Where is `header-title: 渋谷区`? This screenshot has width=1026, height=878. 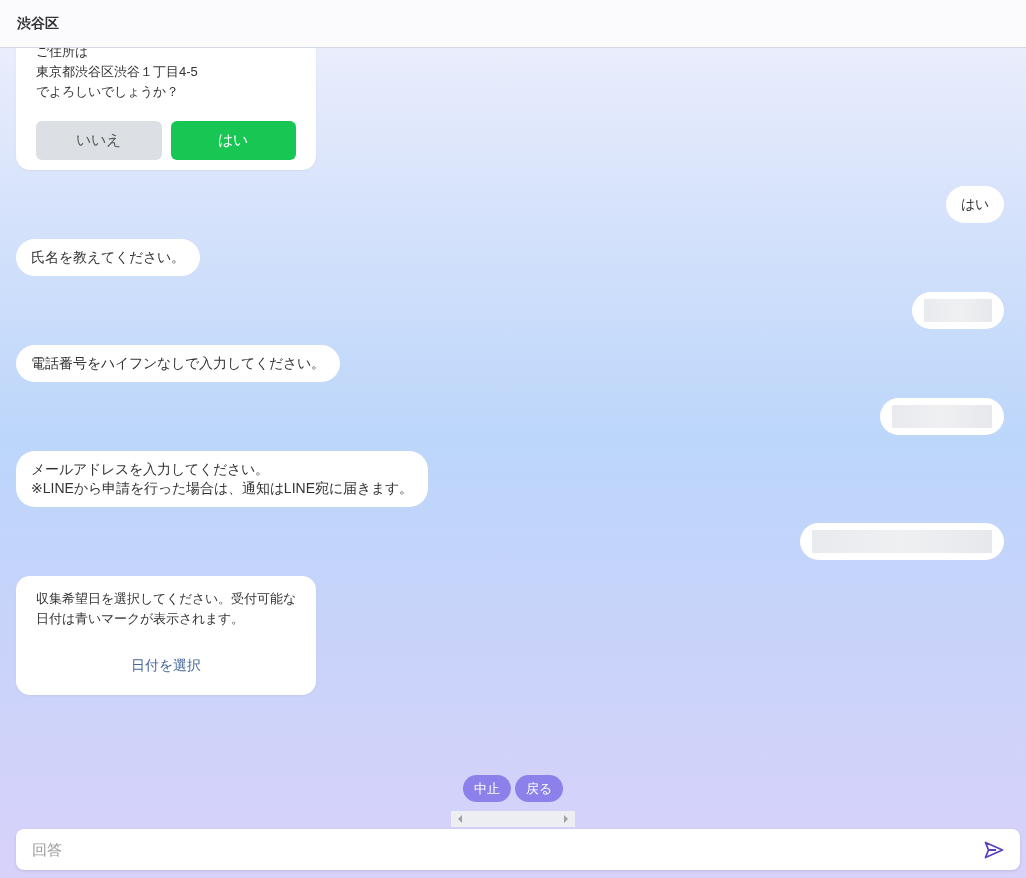
header-title: 渋谷区 is located at coordinates (38, 23).